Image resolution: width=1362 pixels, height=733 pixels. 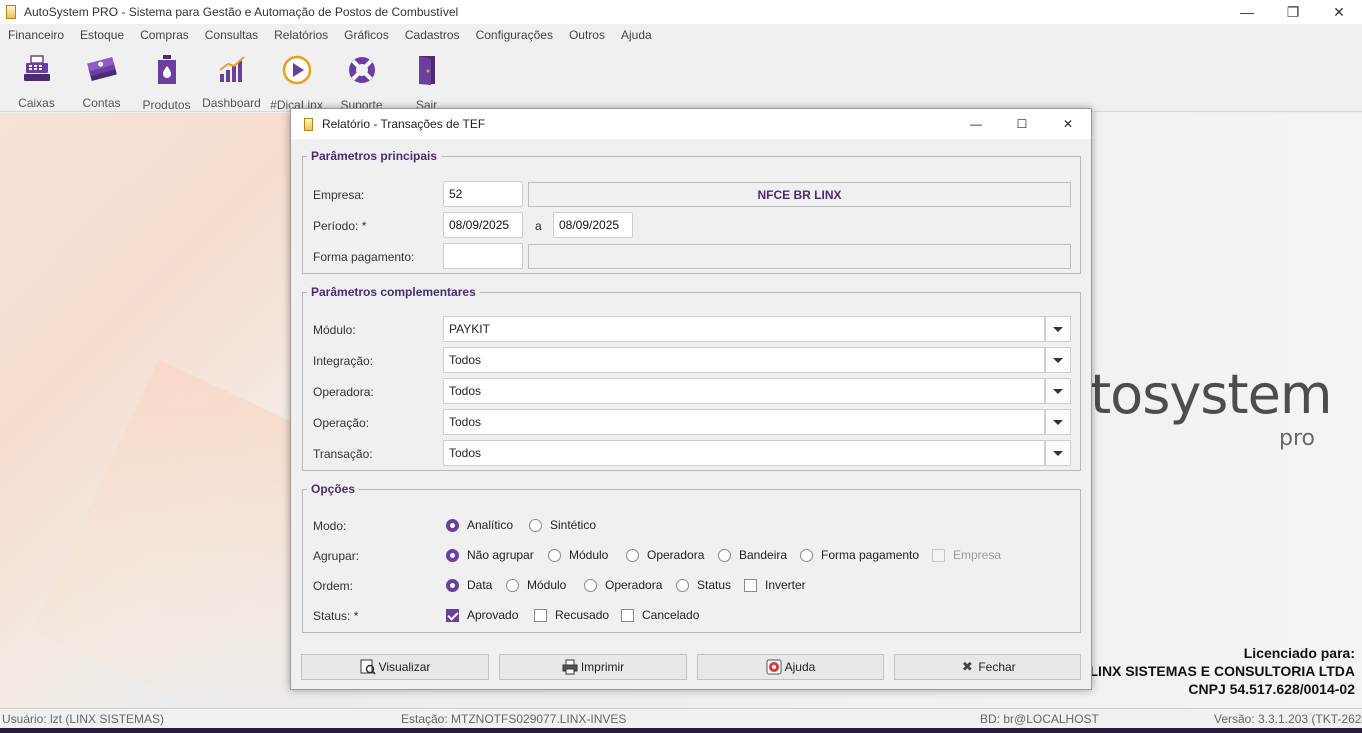 I want to click on toolbar-label: Dashboard, so click(x=231, y=103).